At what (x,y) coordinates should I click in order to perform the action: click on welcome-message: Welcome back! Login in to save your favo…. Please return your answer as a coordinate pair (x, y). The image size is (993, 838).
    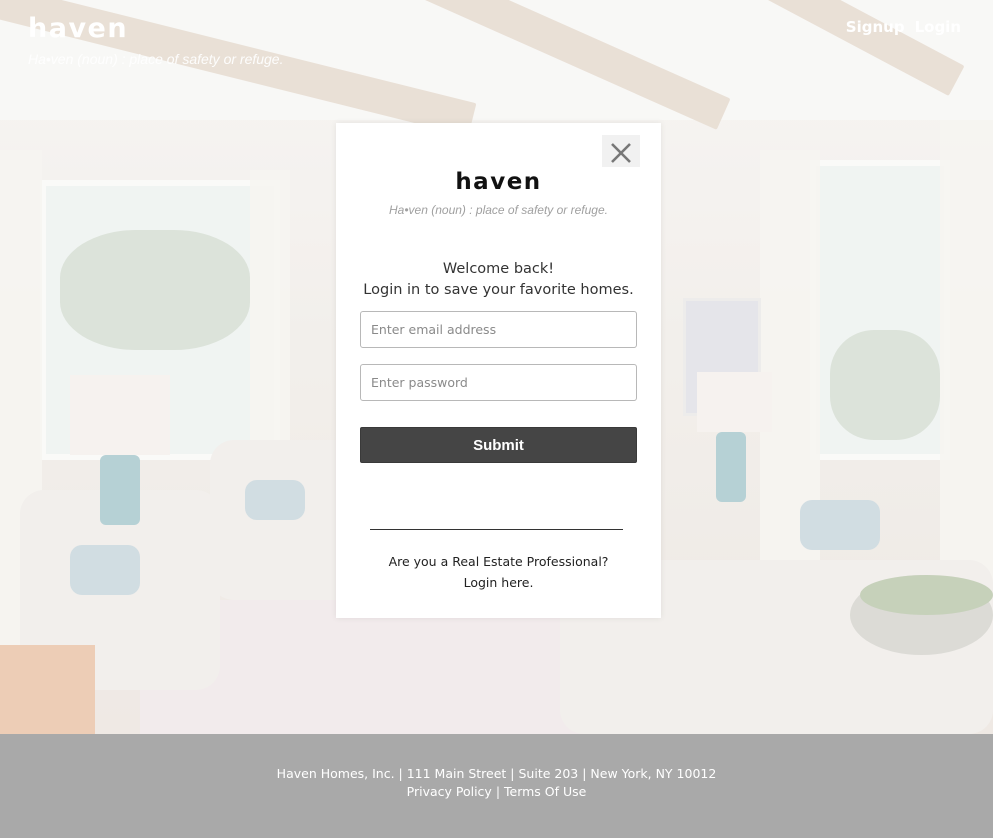
    Looking at the image, I should click on (498, 280).